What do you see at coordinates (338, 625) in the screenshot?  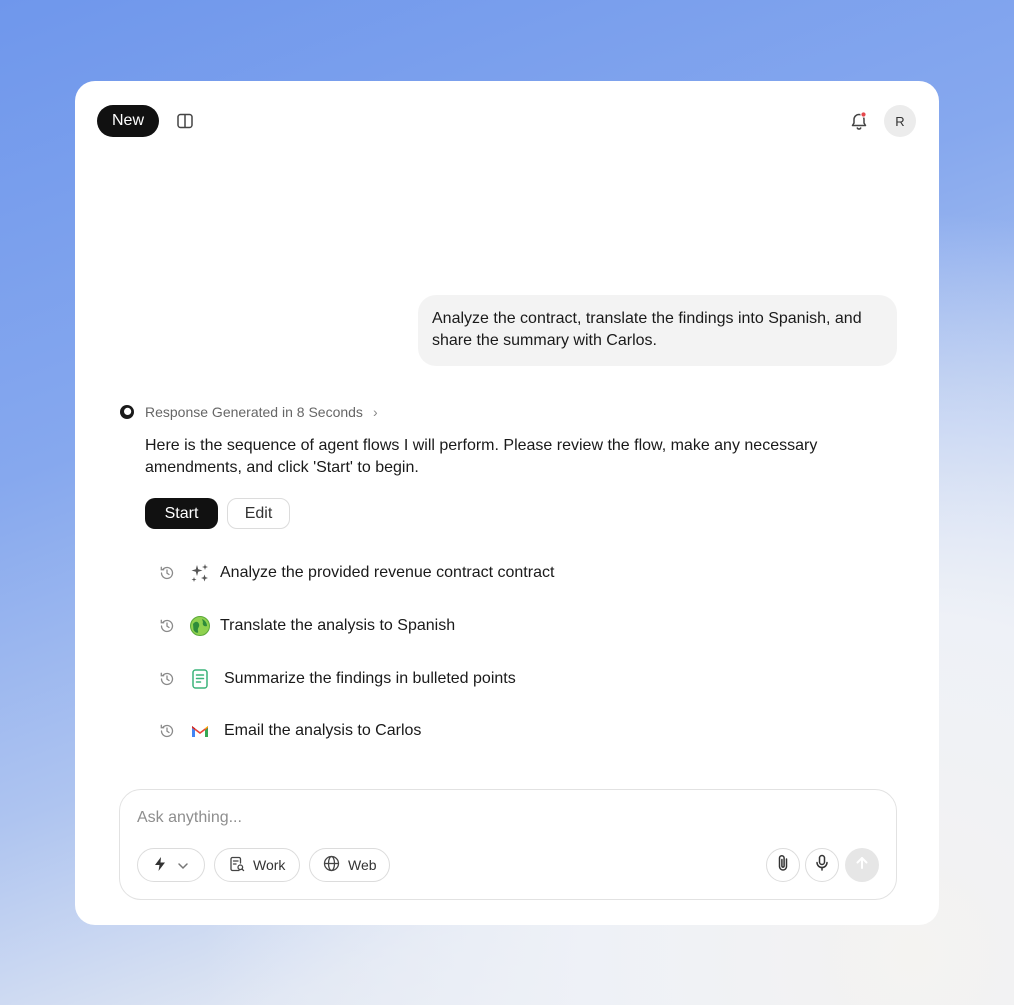 I see `flow-step-label: Translate the analysis to Spanish` at bounding box center [338, 625].